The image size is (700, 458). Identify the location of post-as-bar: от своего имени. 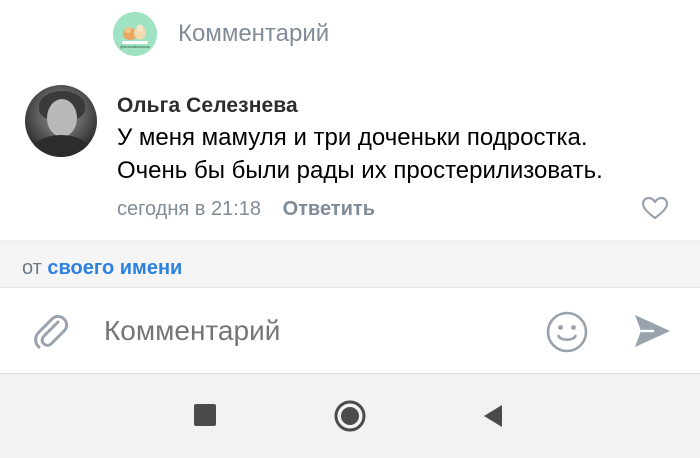
(350, 266).